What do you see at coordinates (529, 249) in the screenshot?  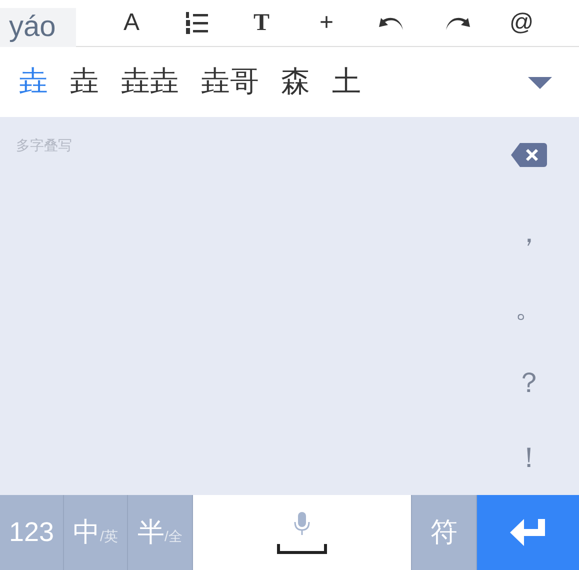 I see `punctuation-key: ，` at bounding box center [529, 249].